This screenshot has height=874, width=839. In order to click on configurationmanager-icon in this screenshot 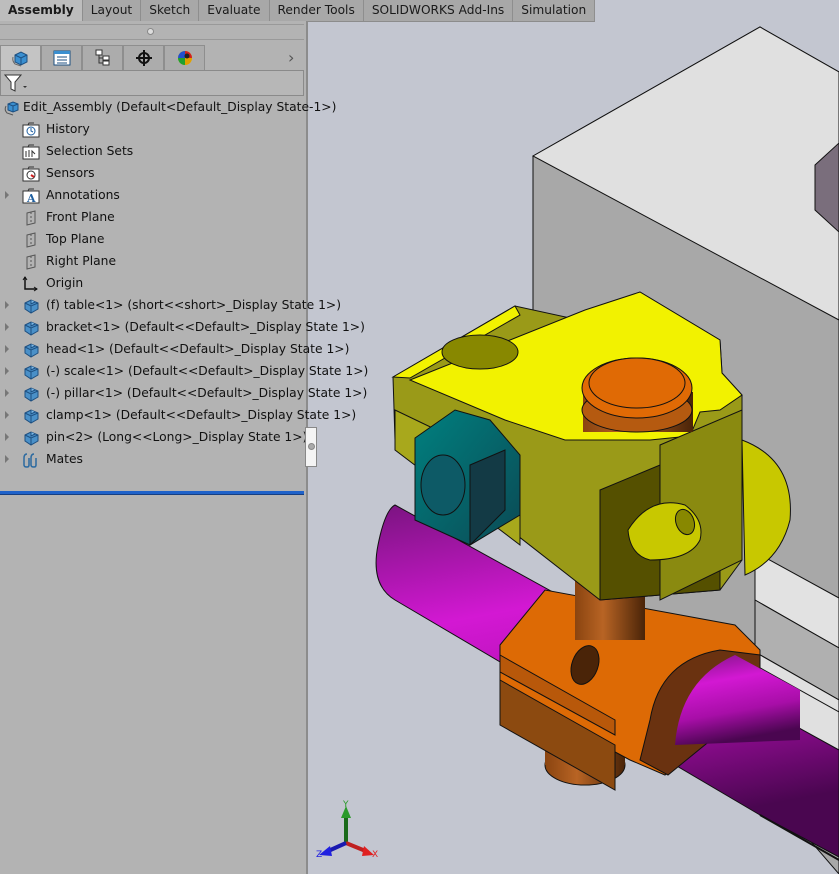, I will do `click(102, 57)`.